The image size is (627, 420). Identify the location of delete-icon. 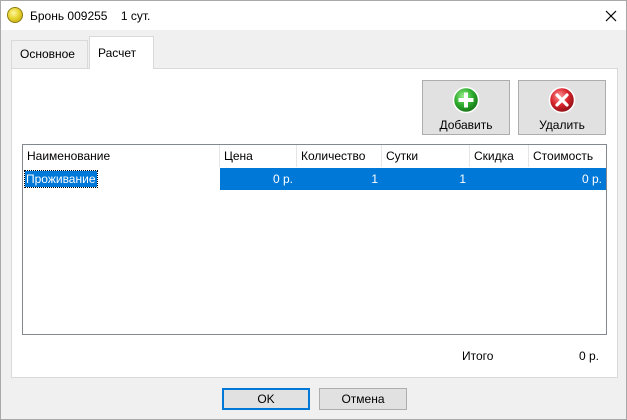
(562, 100).